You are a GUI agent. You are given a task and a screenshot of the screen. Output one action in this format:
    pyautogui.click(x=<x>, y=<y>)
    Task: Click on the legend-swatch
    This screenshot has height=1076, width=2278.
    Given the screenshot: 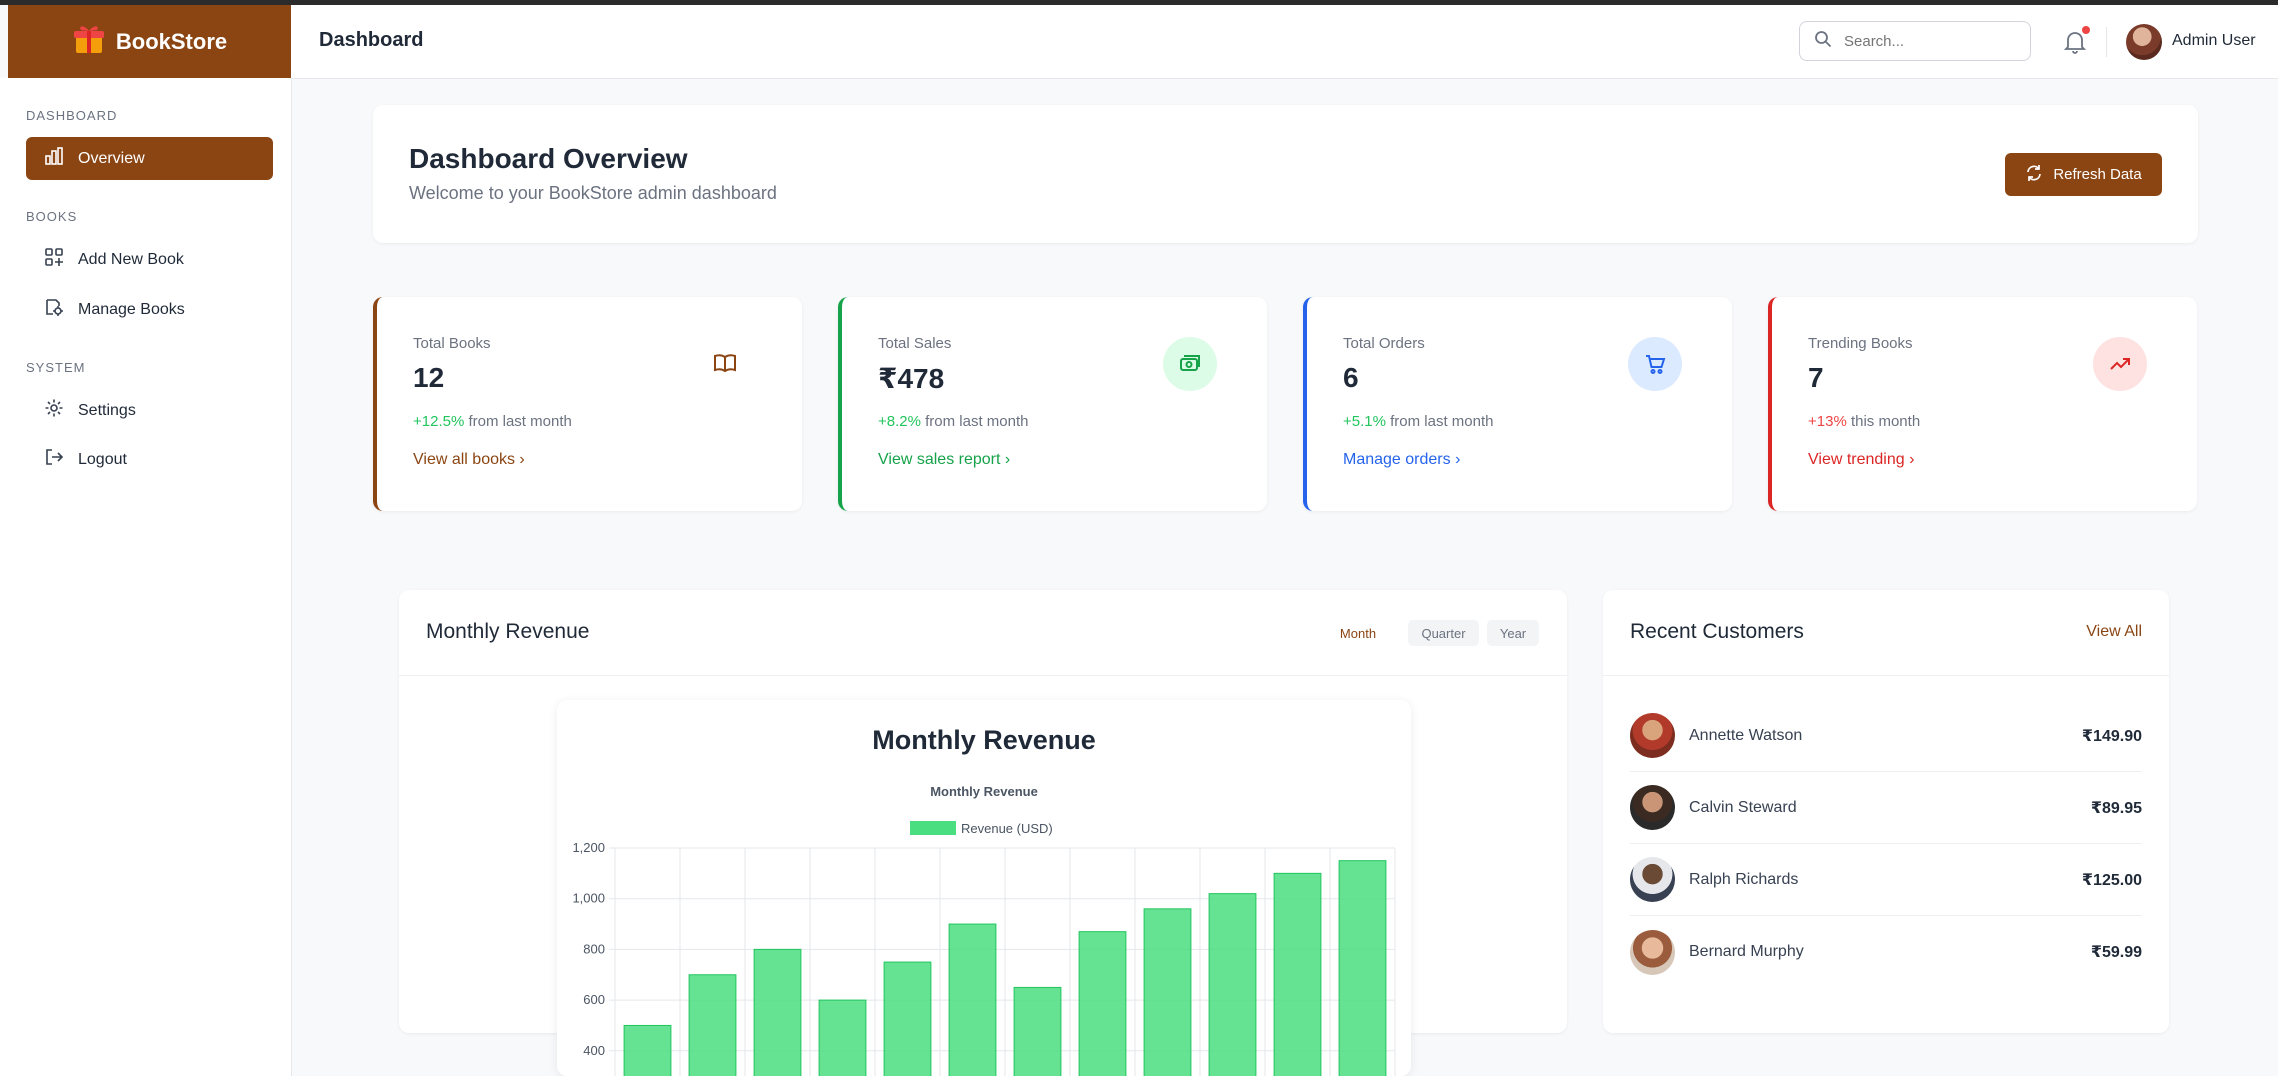 What is the action you would take?
    pyautogui.click(x=933, y=828)
    